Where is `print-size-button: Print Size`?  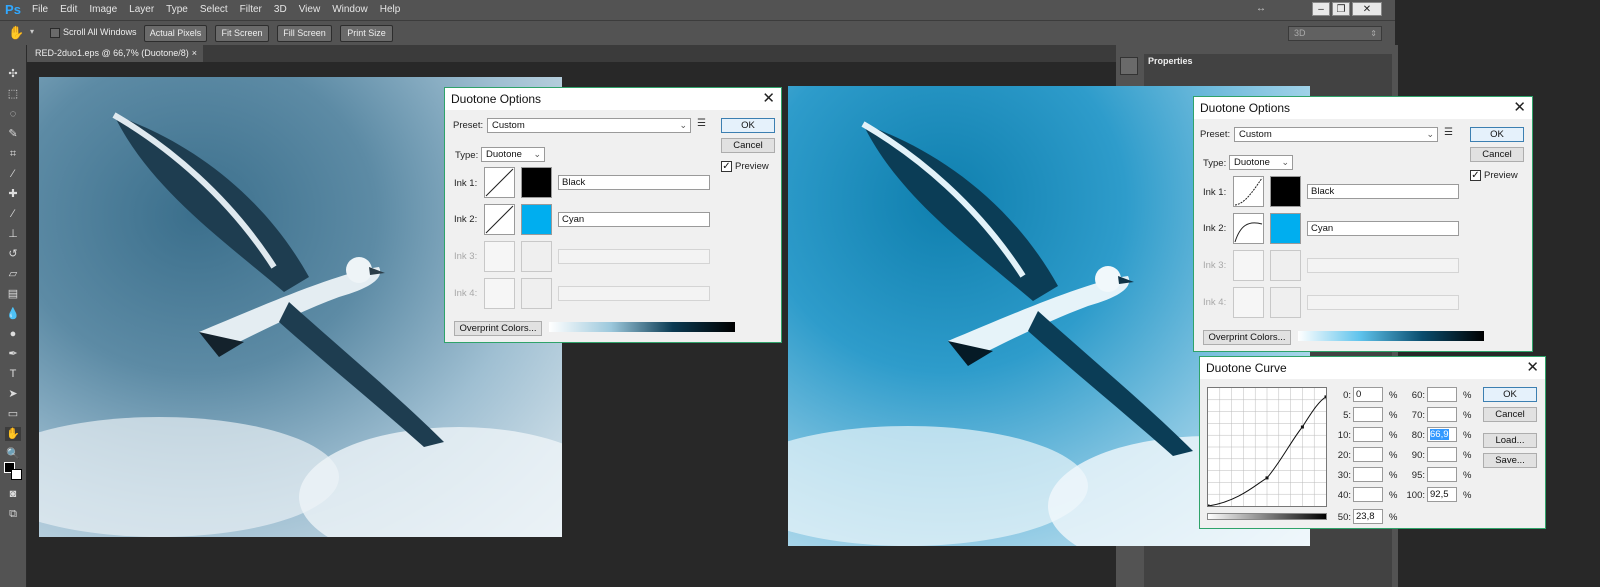 print-size-button: Print Size is located at coordinates (366, 33).